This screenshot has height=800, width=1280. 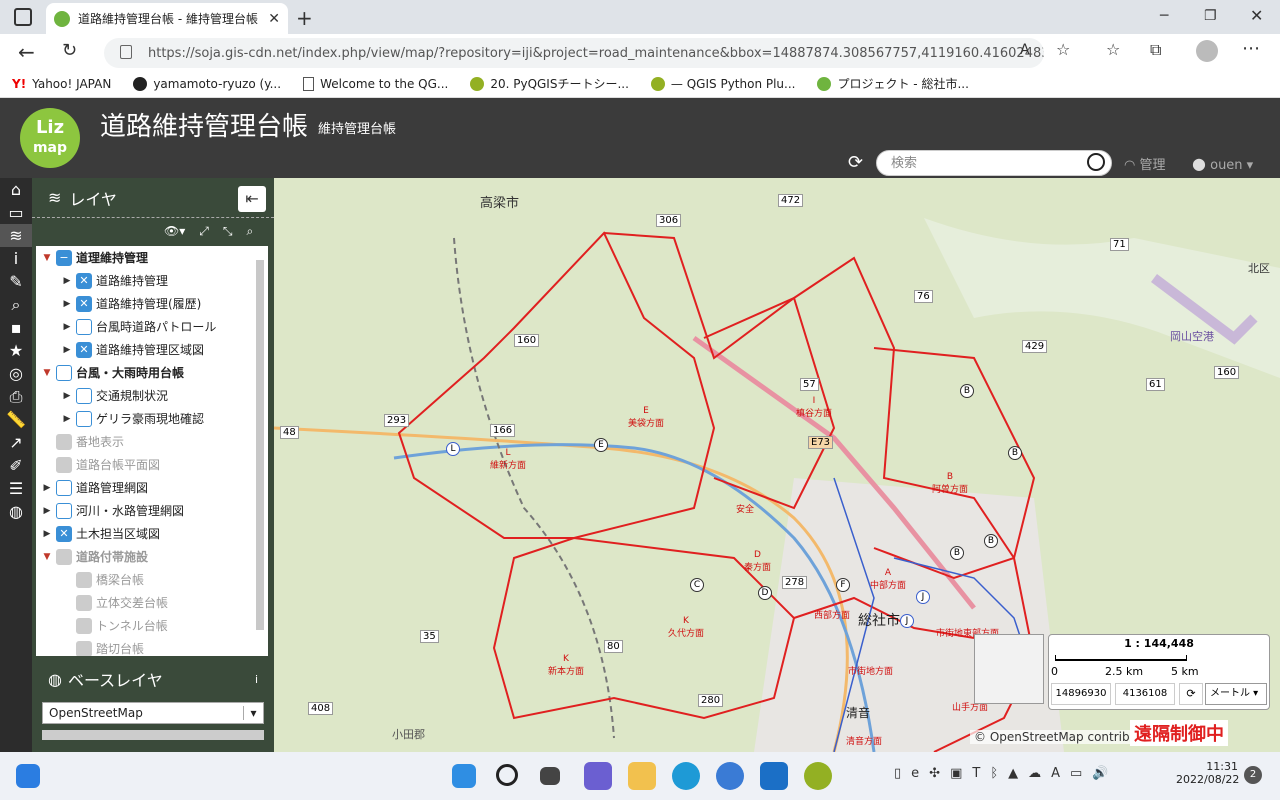 I want to click on layer-row: 道路台帳平面図, so click(x=152, y=464).